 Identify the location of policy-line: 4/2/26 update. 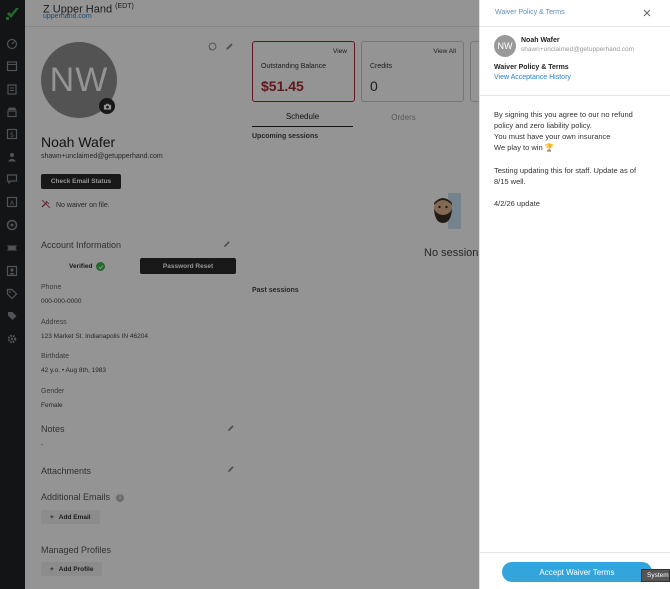
(517, 203).